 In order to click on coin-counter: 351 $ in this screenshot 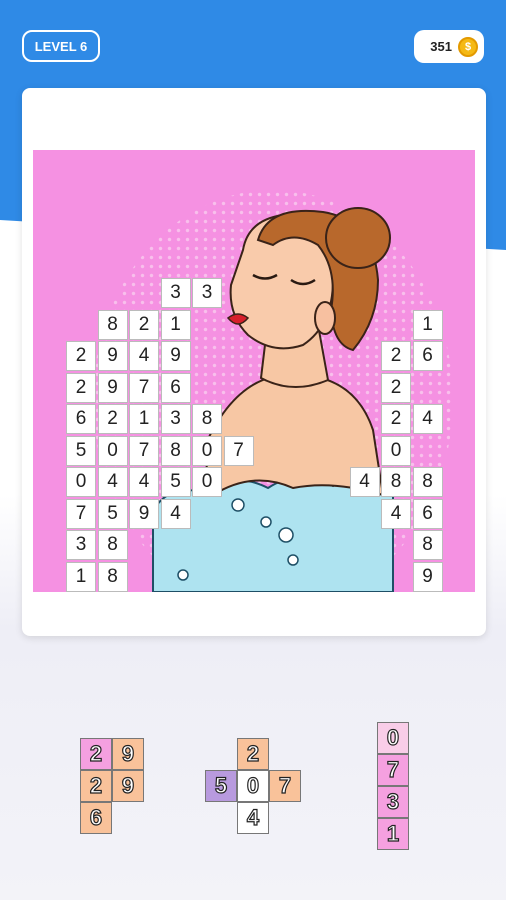, I will do `click(449, 46)`.